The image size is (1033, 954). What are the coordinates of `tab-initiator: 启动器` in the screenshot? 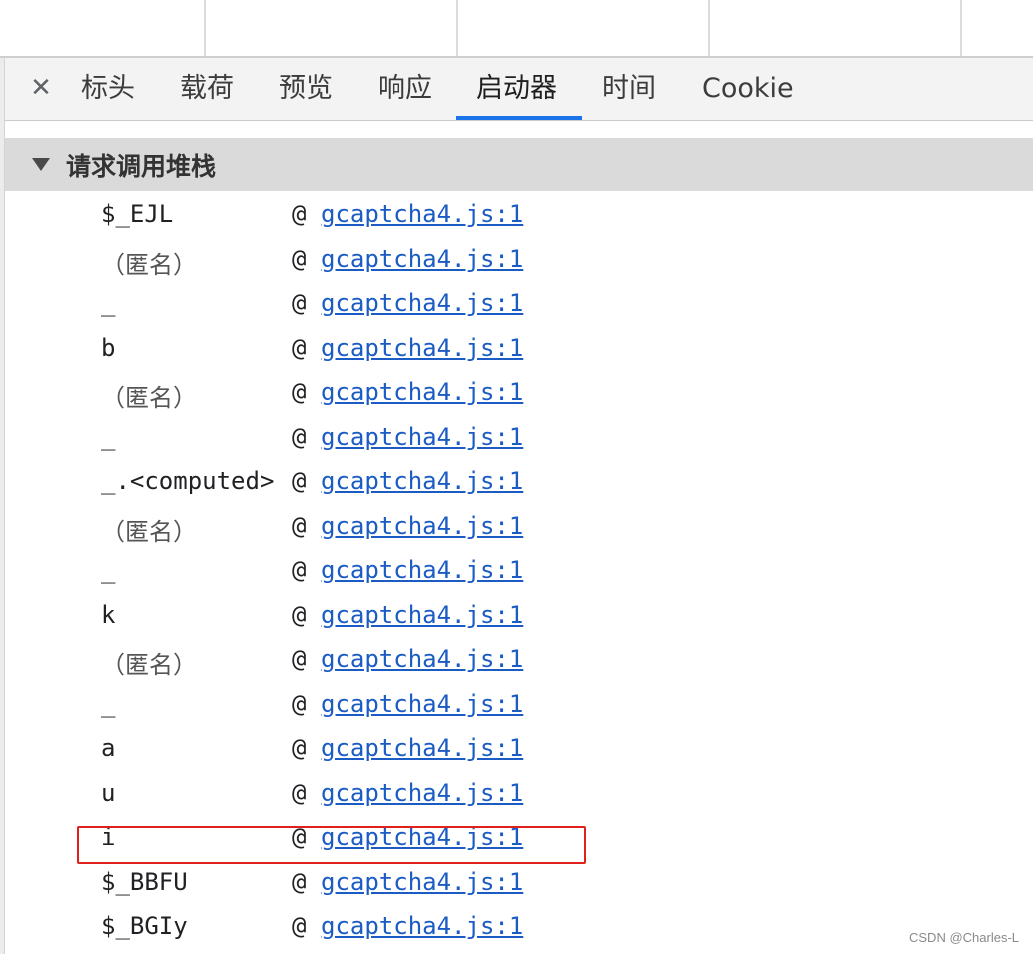 It's located at (516, 89).